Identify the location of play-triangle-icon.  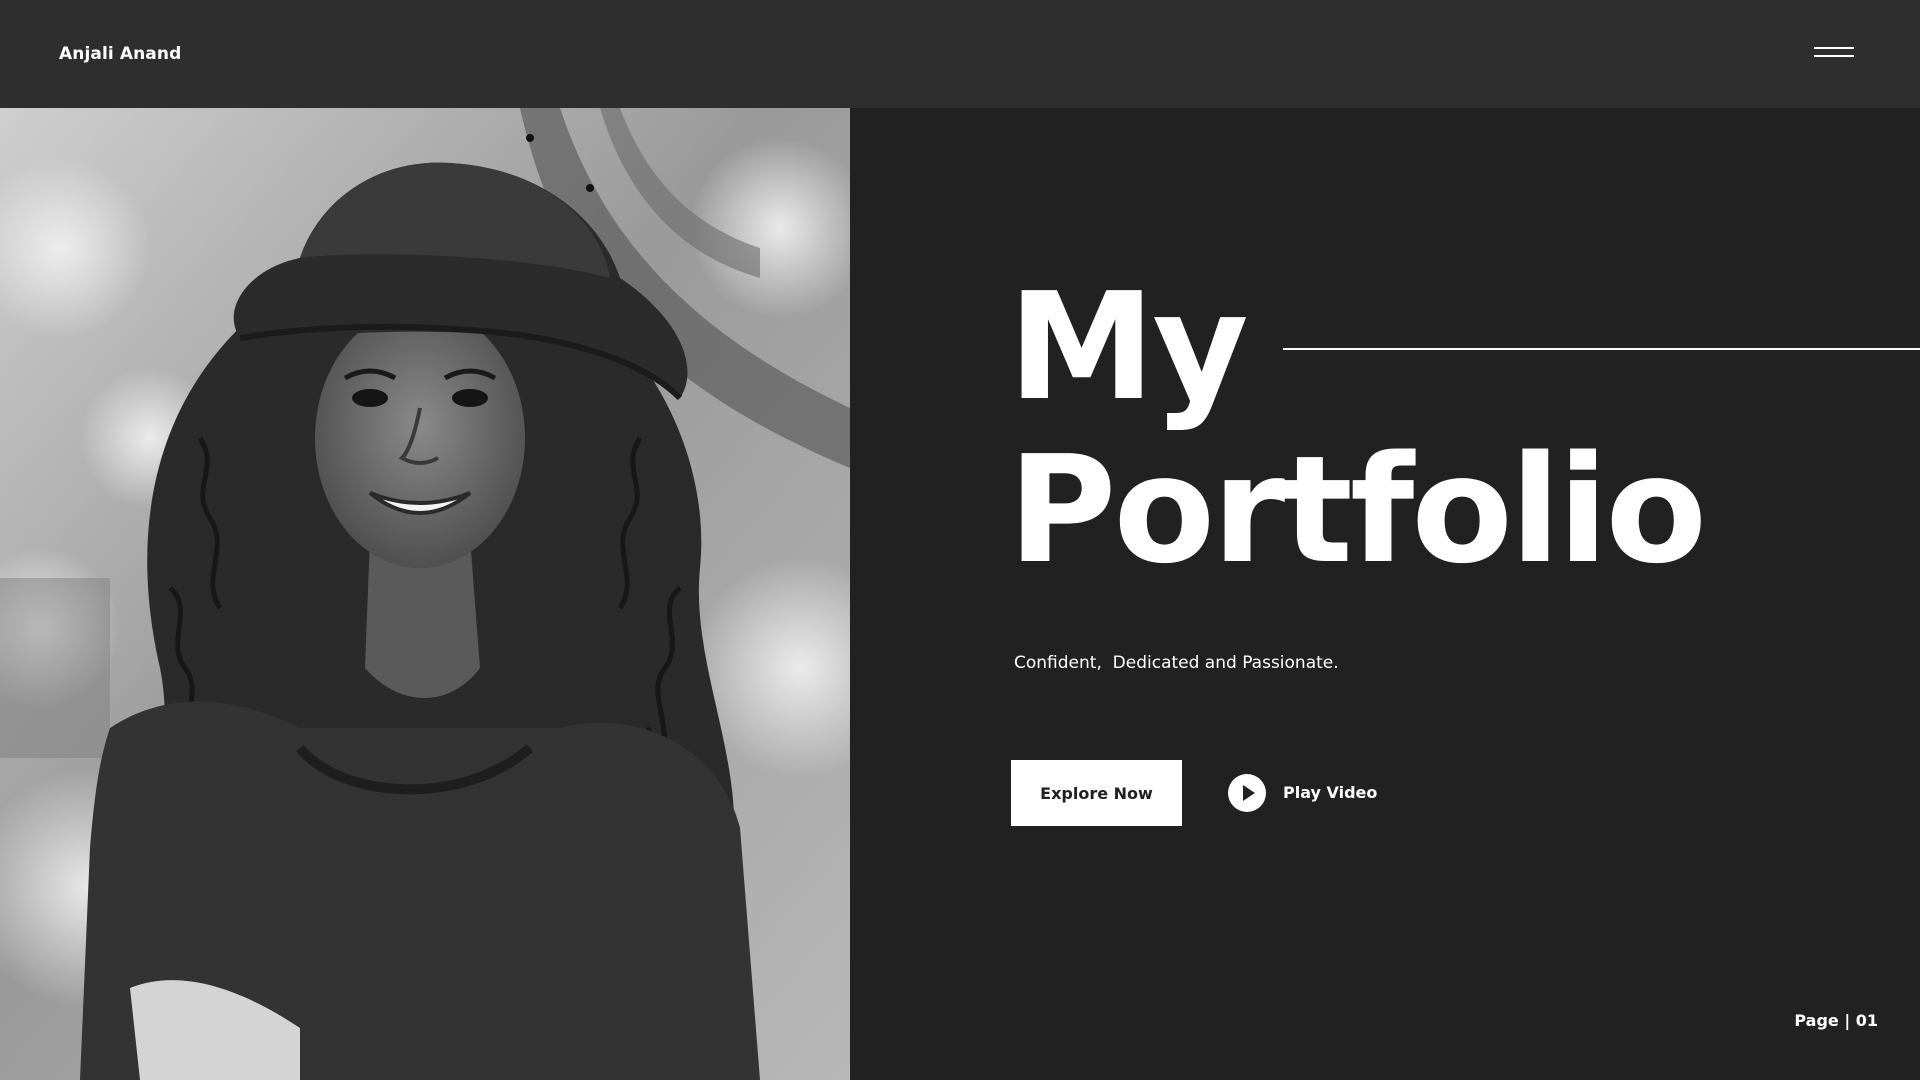
(1249, 793).